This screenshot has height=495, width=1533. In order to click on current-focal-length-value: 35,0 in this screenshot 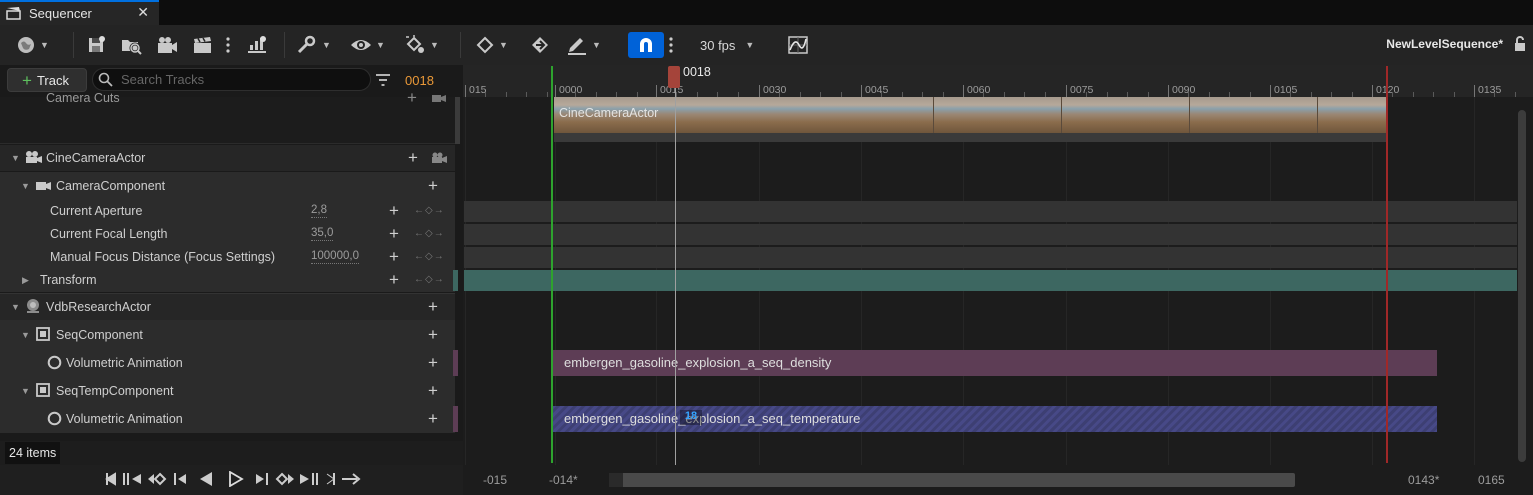, I will do `click(322, 234)`.